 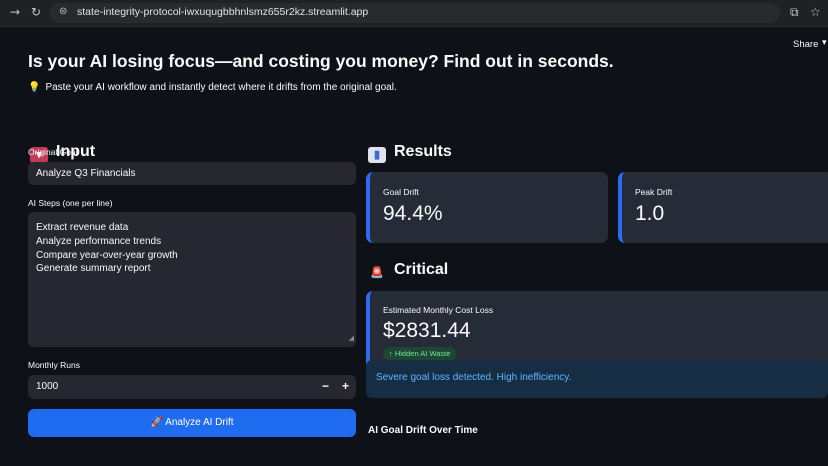 I want to click on critical-heading-text: Critical, so click(x=421, y=269).